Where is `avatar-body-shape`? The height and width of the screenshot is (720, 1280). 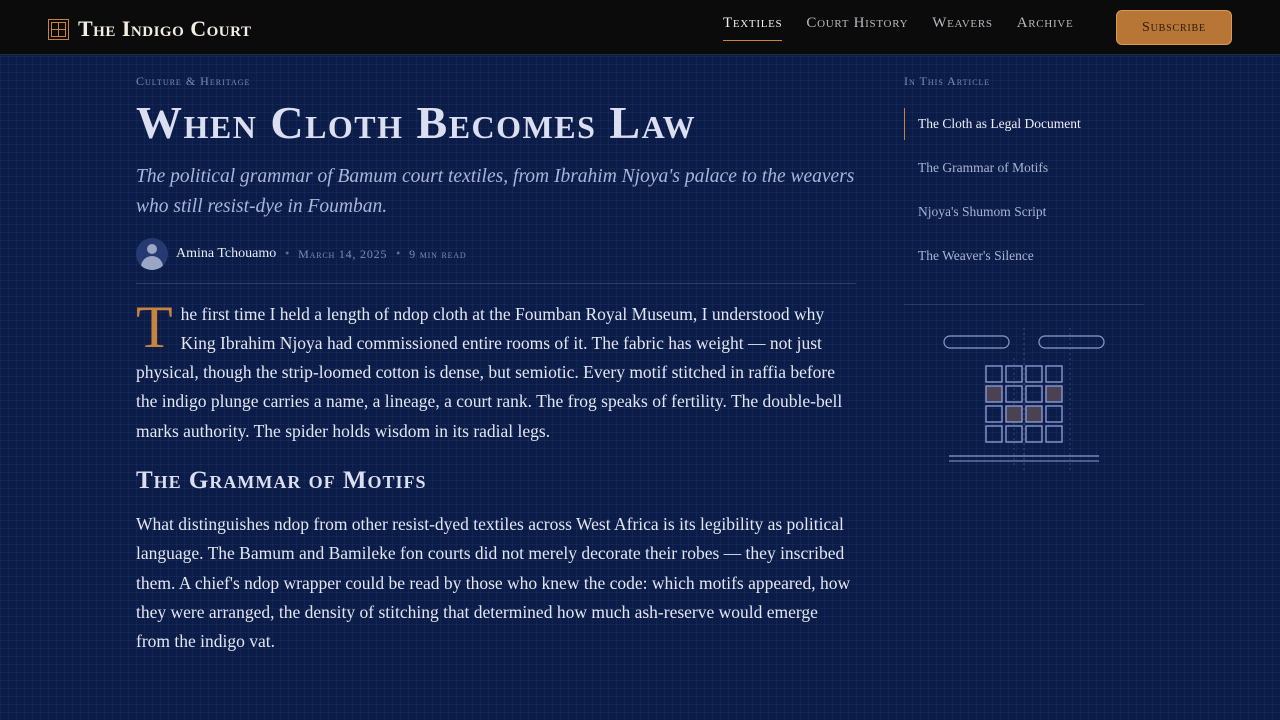
avatar-body-shape is located at coordinates (152, 263).